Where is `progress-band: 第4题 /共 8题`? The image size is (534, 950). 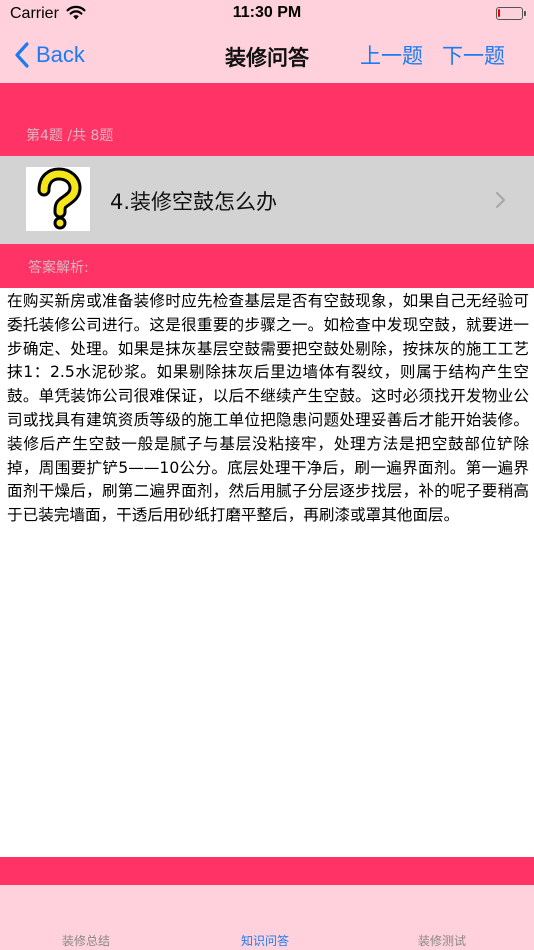 progress-band: 第4题 /共 8题 is located at coordinates (267, 119).